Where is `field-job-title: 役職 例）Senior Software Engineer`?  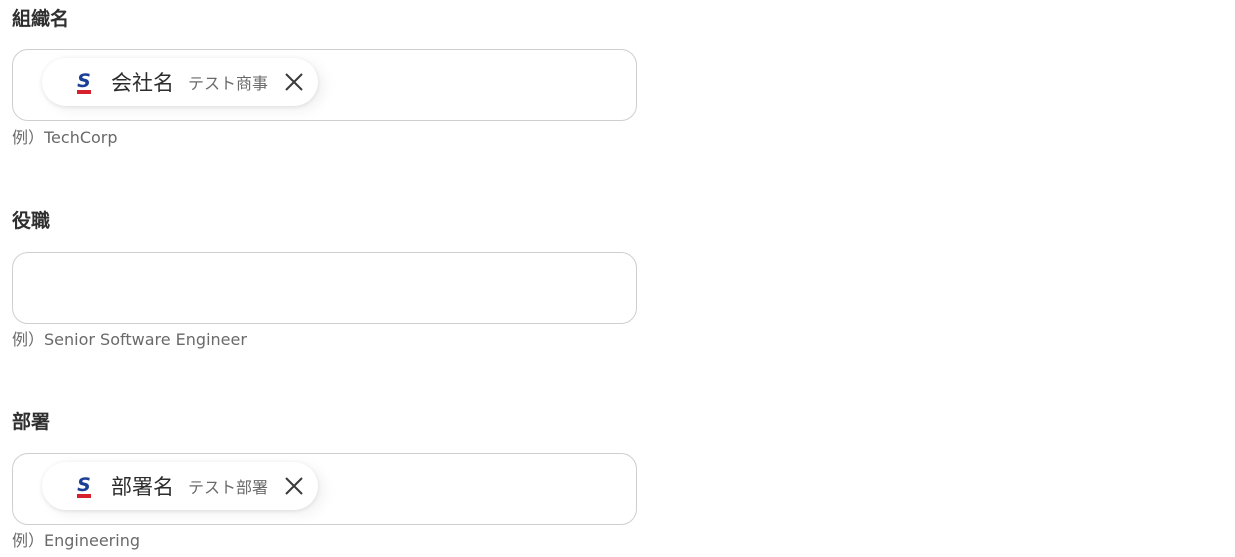
field-job-title: 役職 例）Senior Software Engineer is located at coordinates (324, 279).